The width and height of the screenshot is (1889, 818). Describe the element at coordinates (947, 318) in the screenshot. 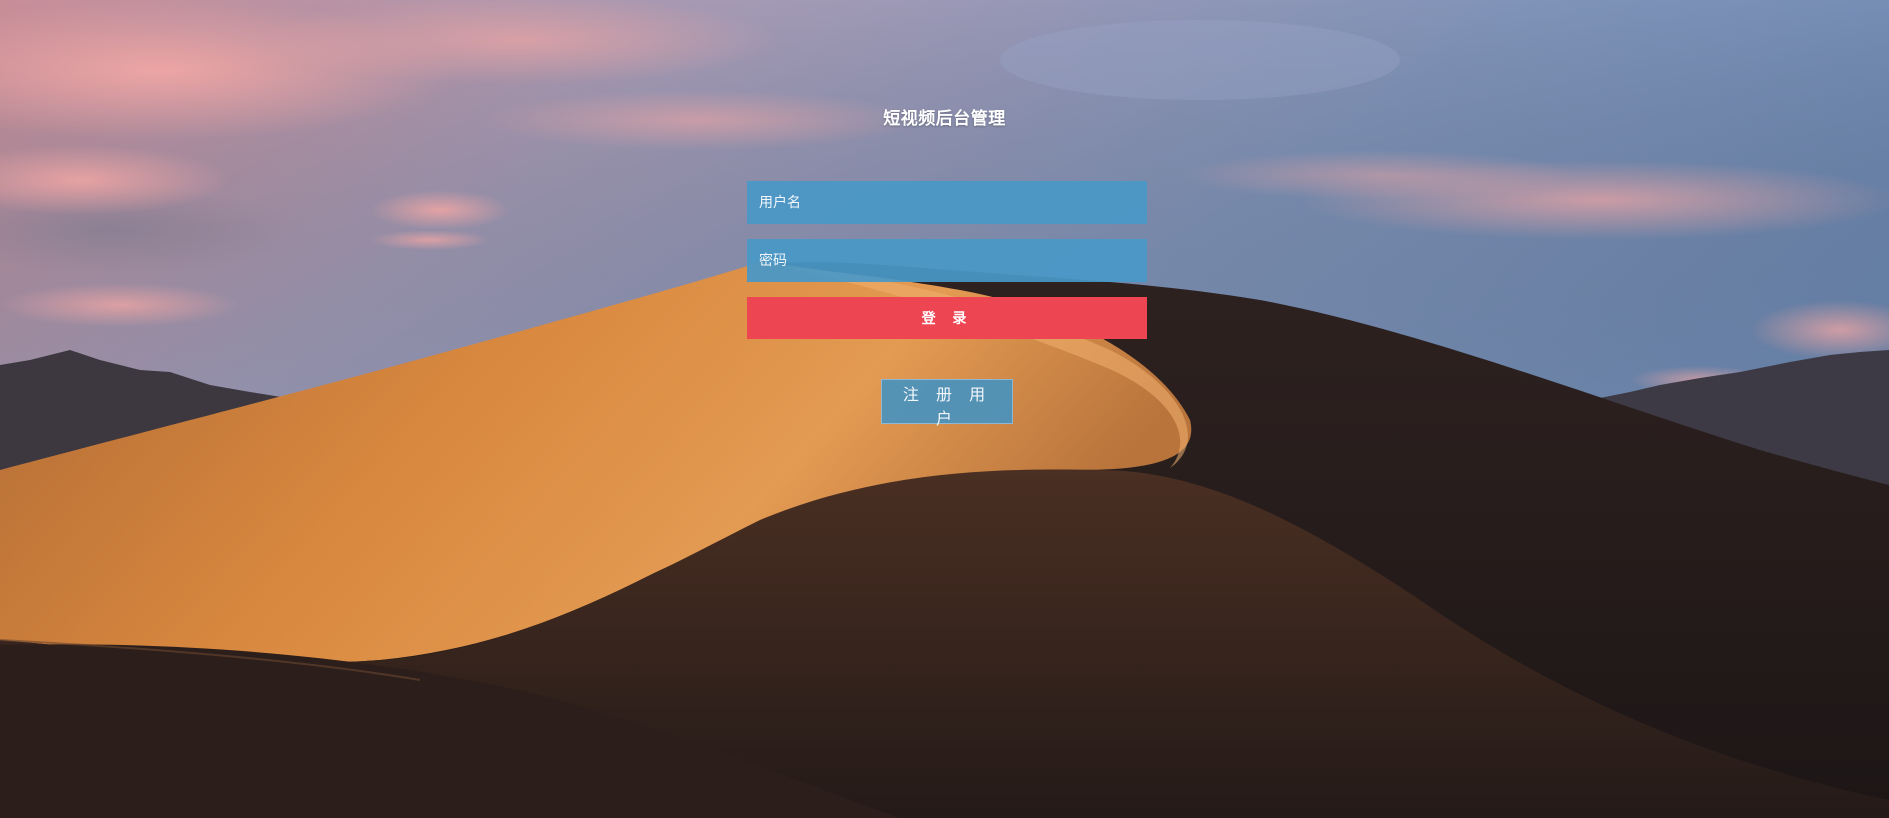

I see `login-button: 登 录` at that location.